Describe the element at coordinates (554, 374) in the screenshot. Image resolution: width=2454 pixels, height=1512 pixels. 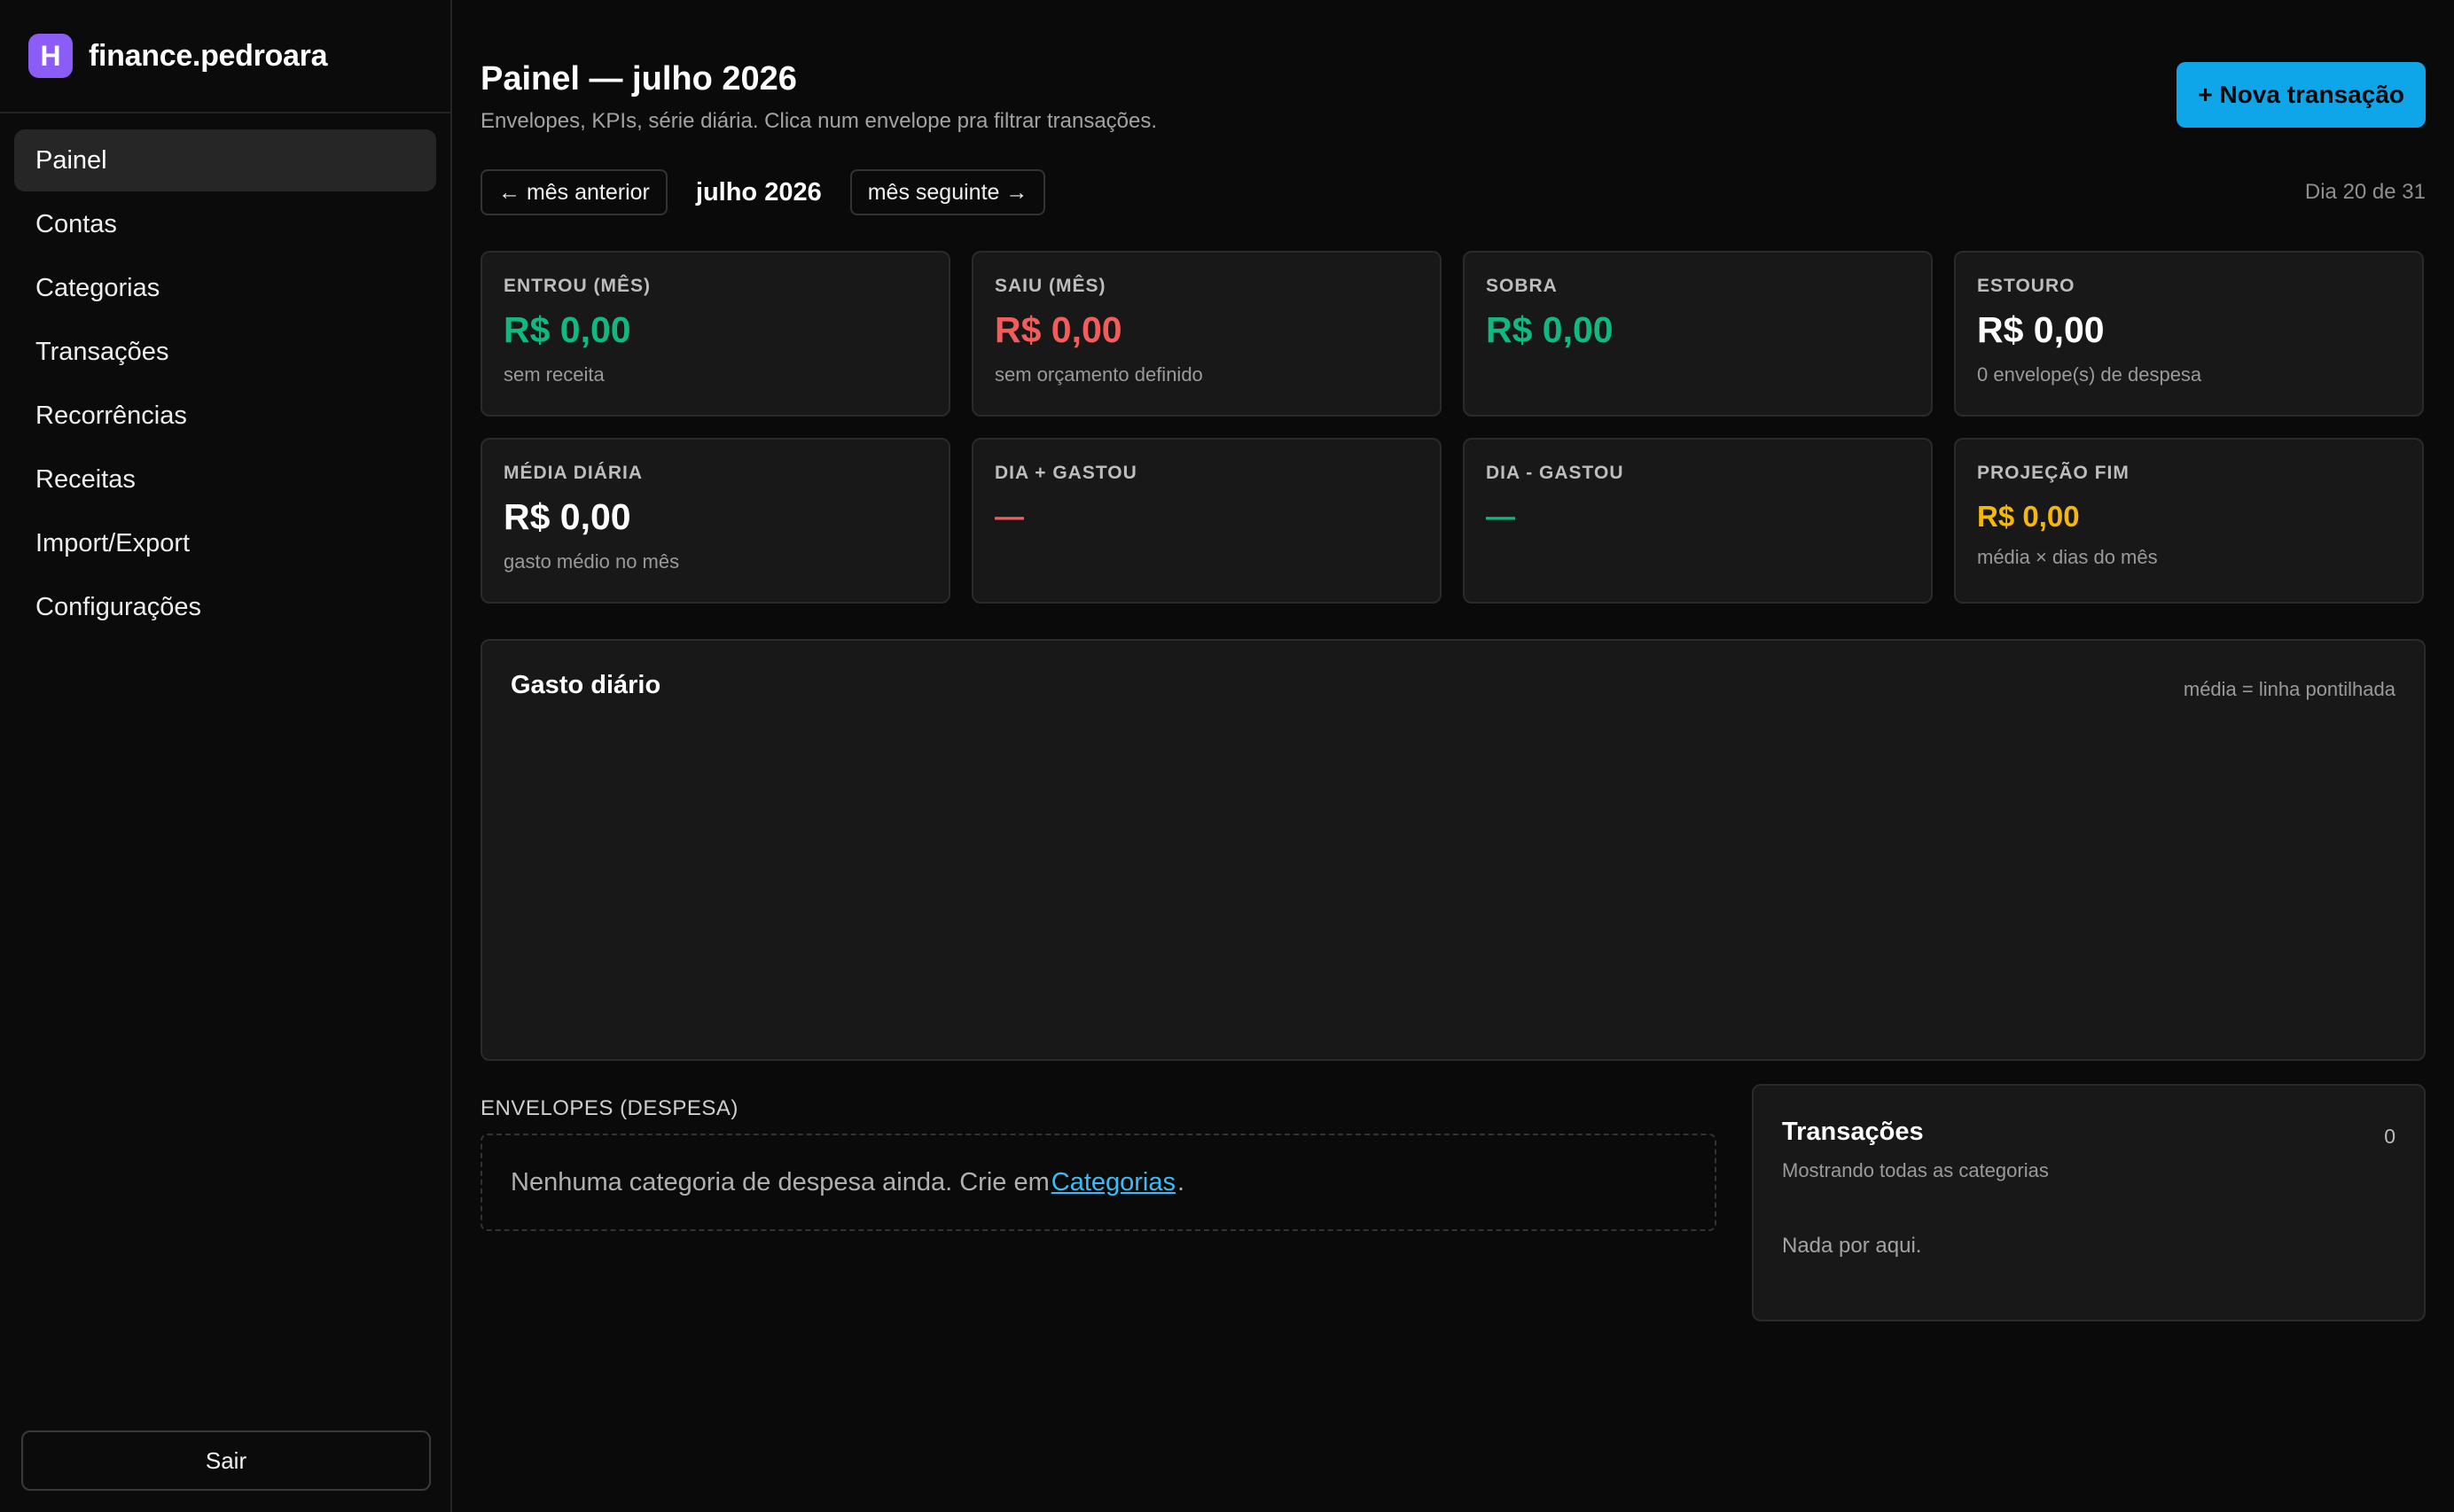
I see `kpi-note: sem receita` at that location.